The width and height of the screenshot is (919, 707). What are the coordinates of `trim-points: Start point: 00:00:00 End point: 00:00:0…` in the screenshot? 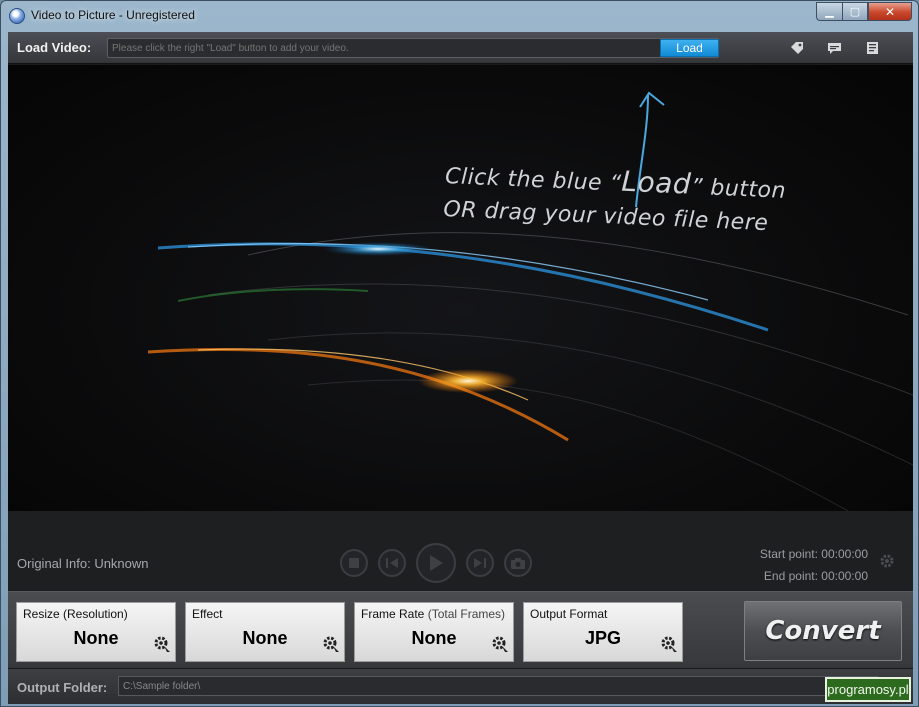 It's located at (814, 565).